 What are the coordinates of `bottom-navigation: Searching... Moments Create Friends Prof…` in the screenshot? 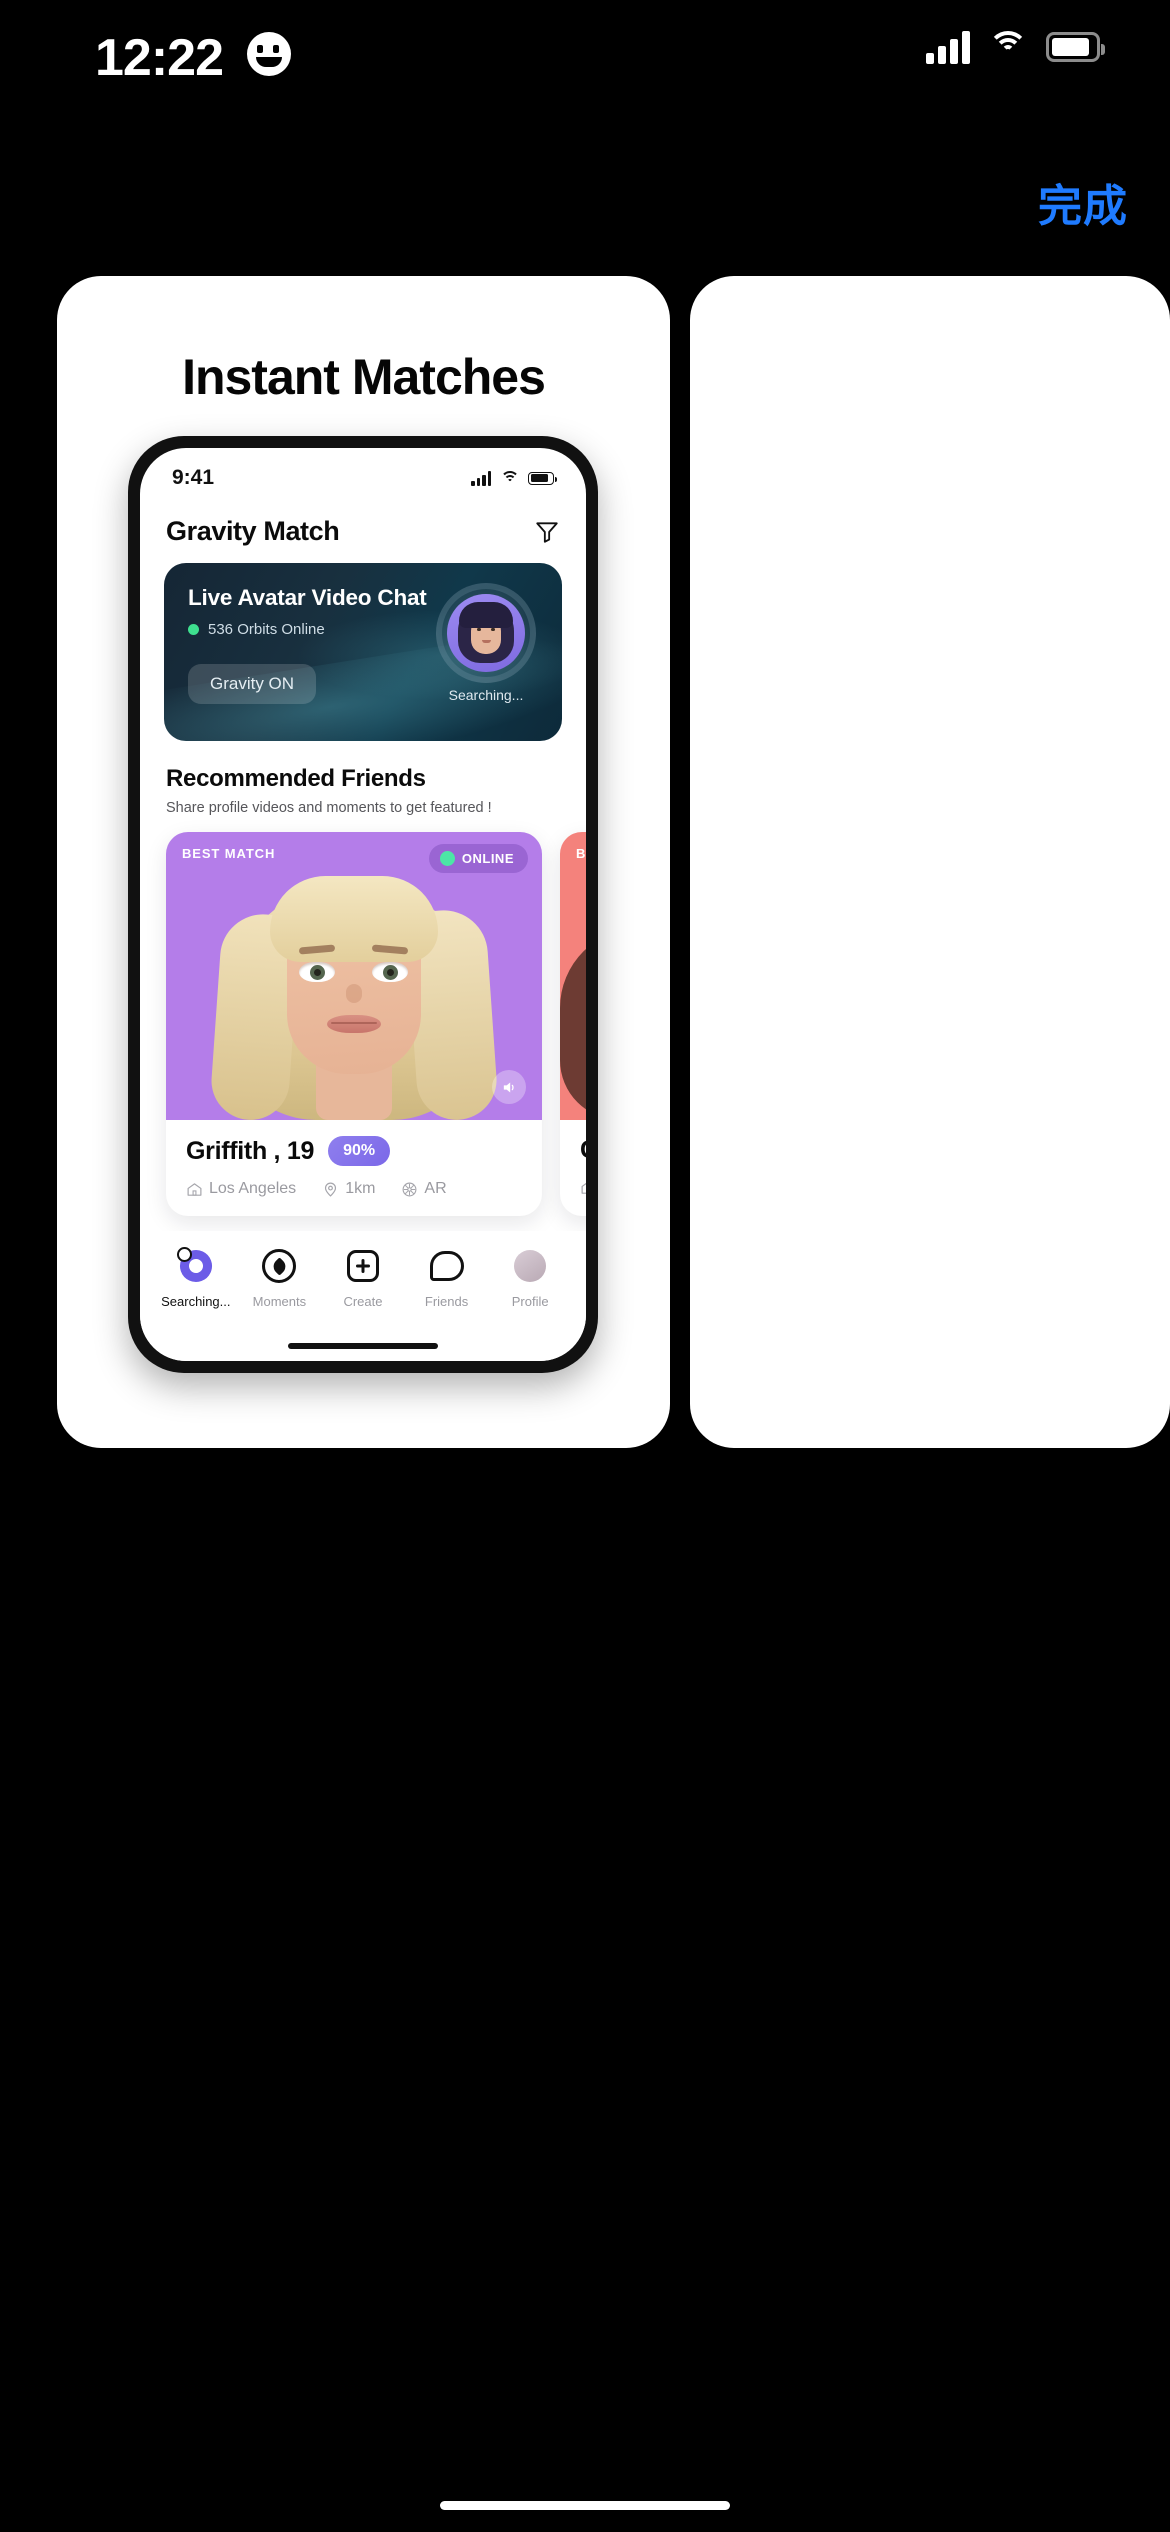 It's located at (363, 1296).